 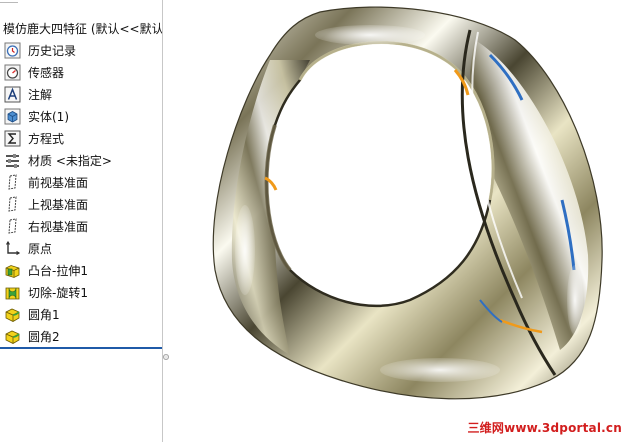 I want to click on tree-item-label: 前视基准面, so click(x=58, y=183).